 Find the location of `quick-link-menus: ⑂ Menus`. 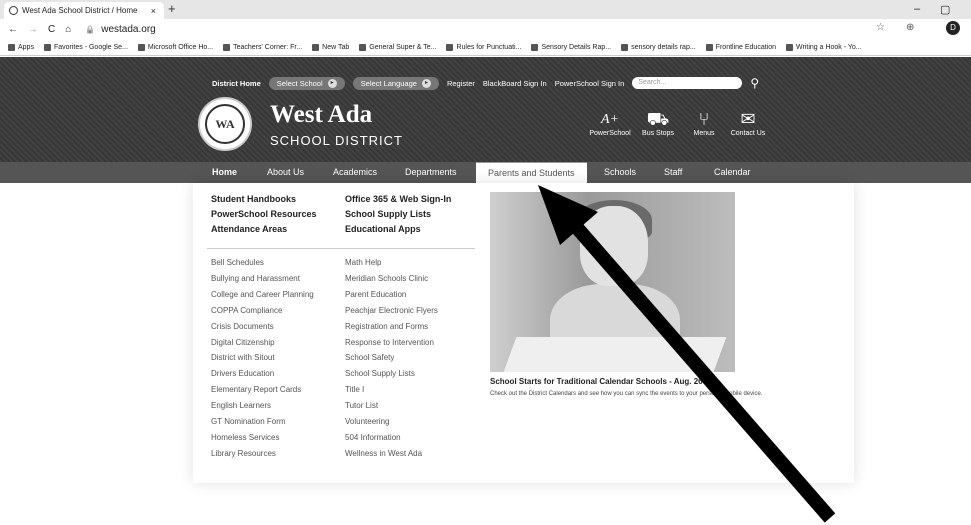

quick-link-menus: ⑂ Menus is located at coordinates (704, 123).